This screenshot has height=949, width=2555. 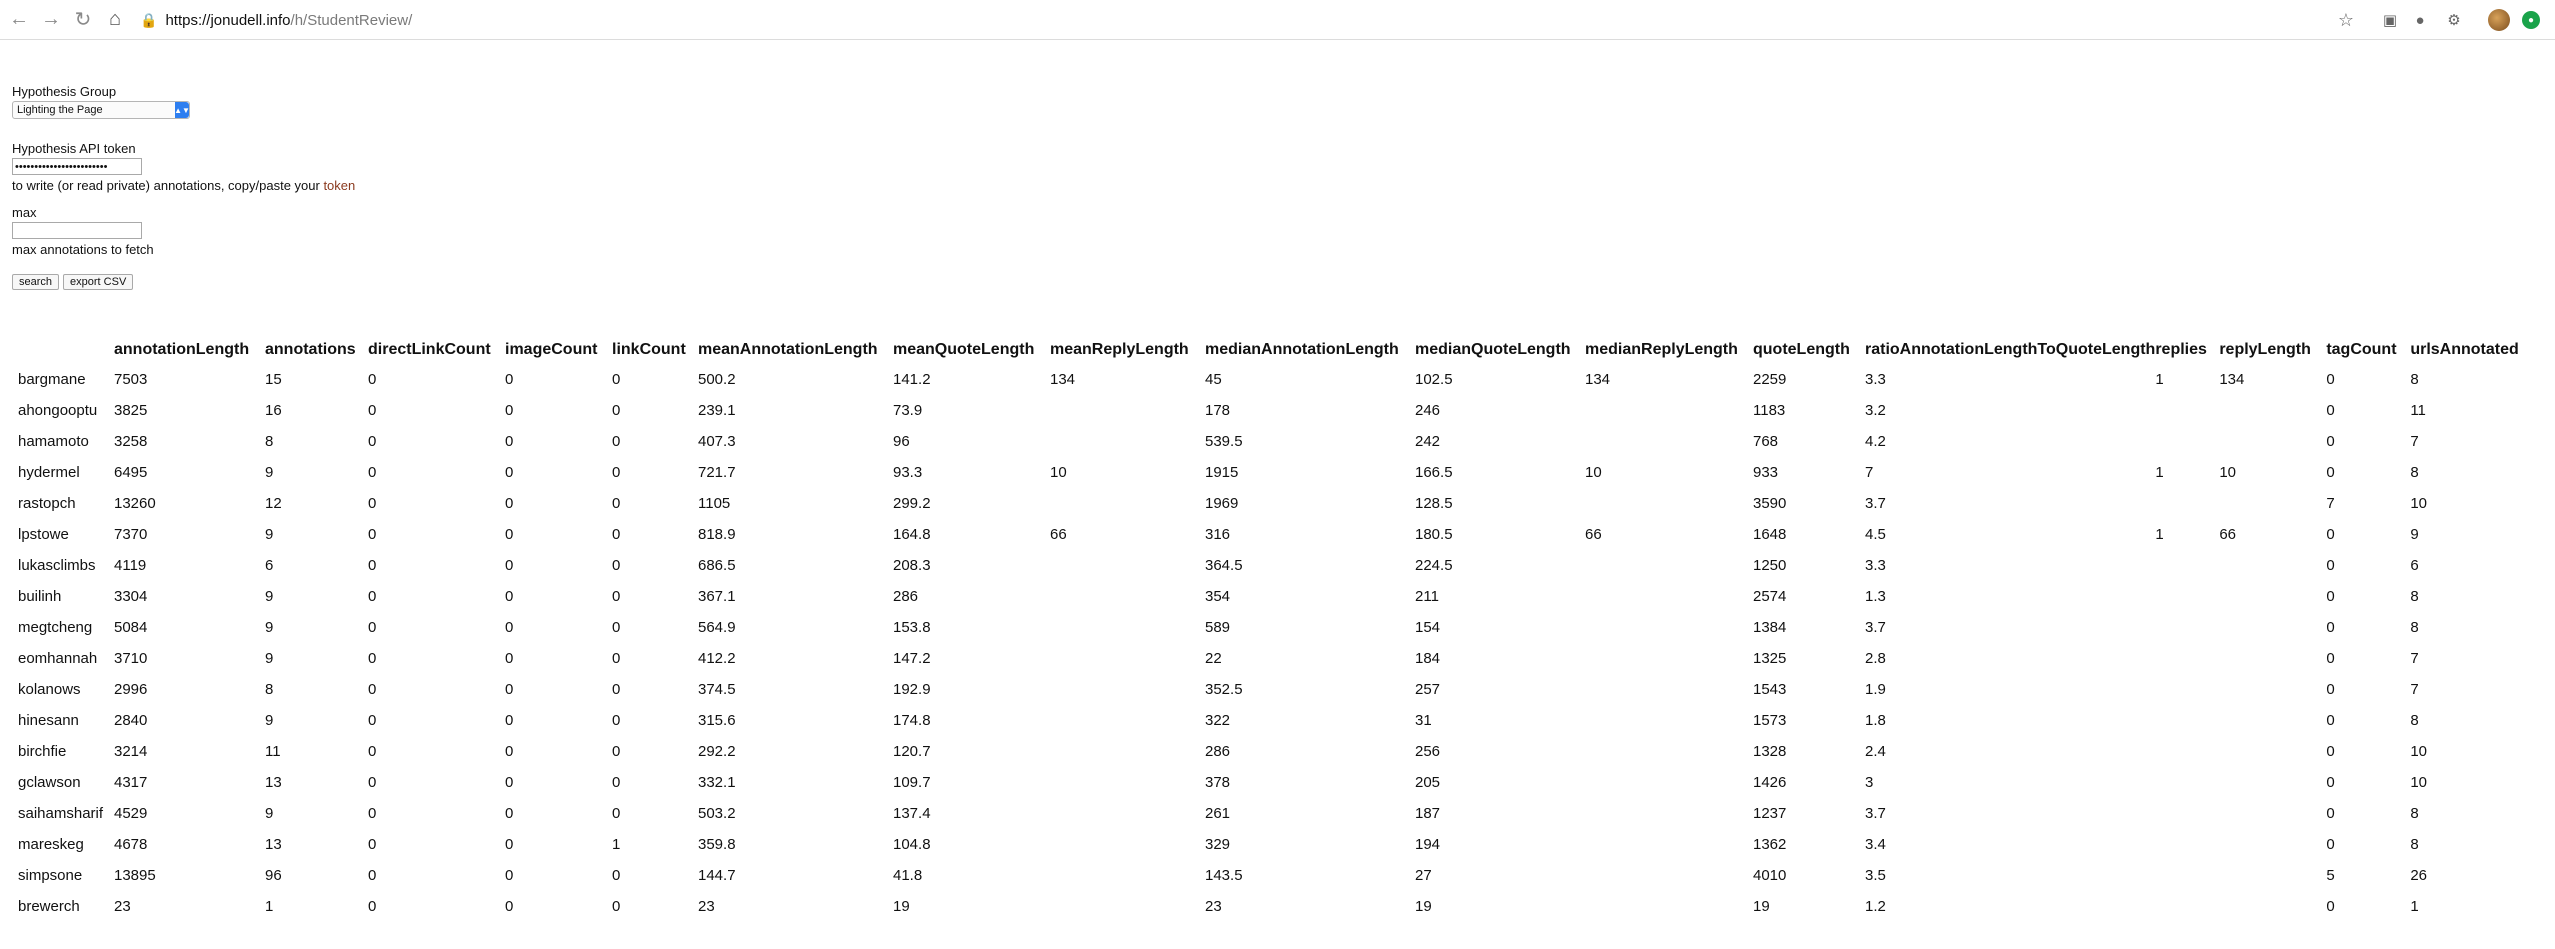 I want to click on table-cell: 137.4, so click(x=912, y=813).